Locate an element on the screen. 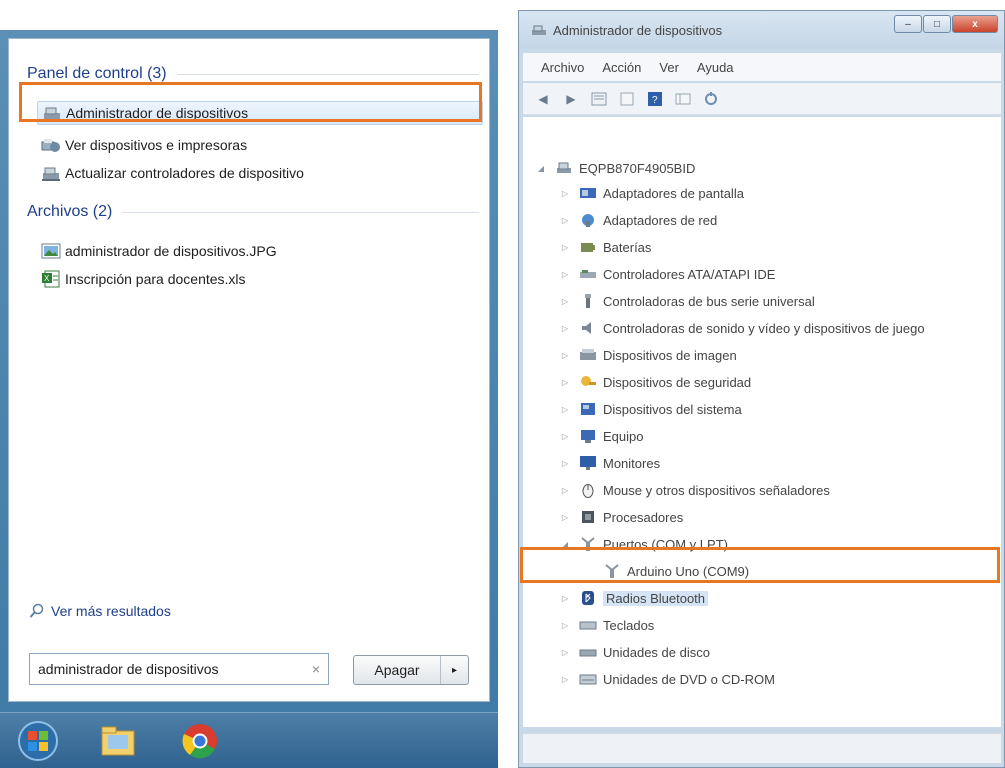 This screenshot has height=768, width=1005. group-header-label: Archivos (2) is located at coordinates (70, 211).